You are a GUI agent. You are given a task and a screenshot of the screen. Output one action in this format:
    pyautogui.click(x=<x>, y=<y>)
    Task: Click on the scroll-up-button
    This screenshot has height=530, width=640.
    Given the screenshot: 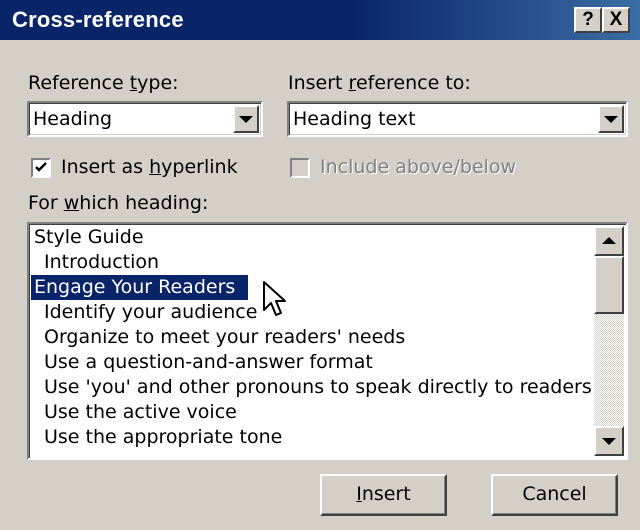 What is the action you would take?
    pyautogui.click(x=609, y=241)
    